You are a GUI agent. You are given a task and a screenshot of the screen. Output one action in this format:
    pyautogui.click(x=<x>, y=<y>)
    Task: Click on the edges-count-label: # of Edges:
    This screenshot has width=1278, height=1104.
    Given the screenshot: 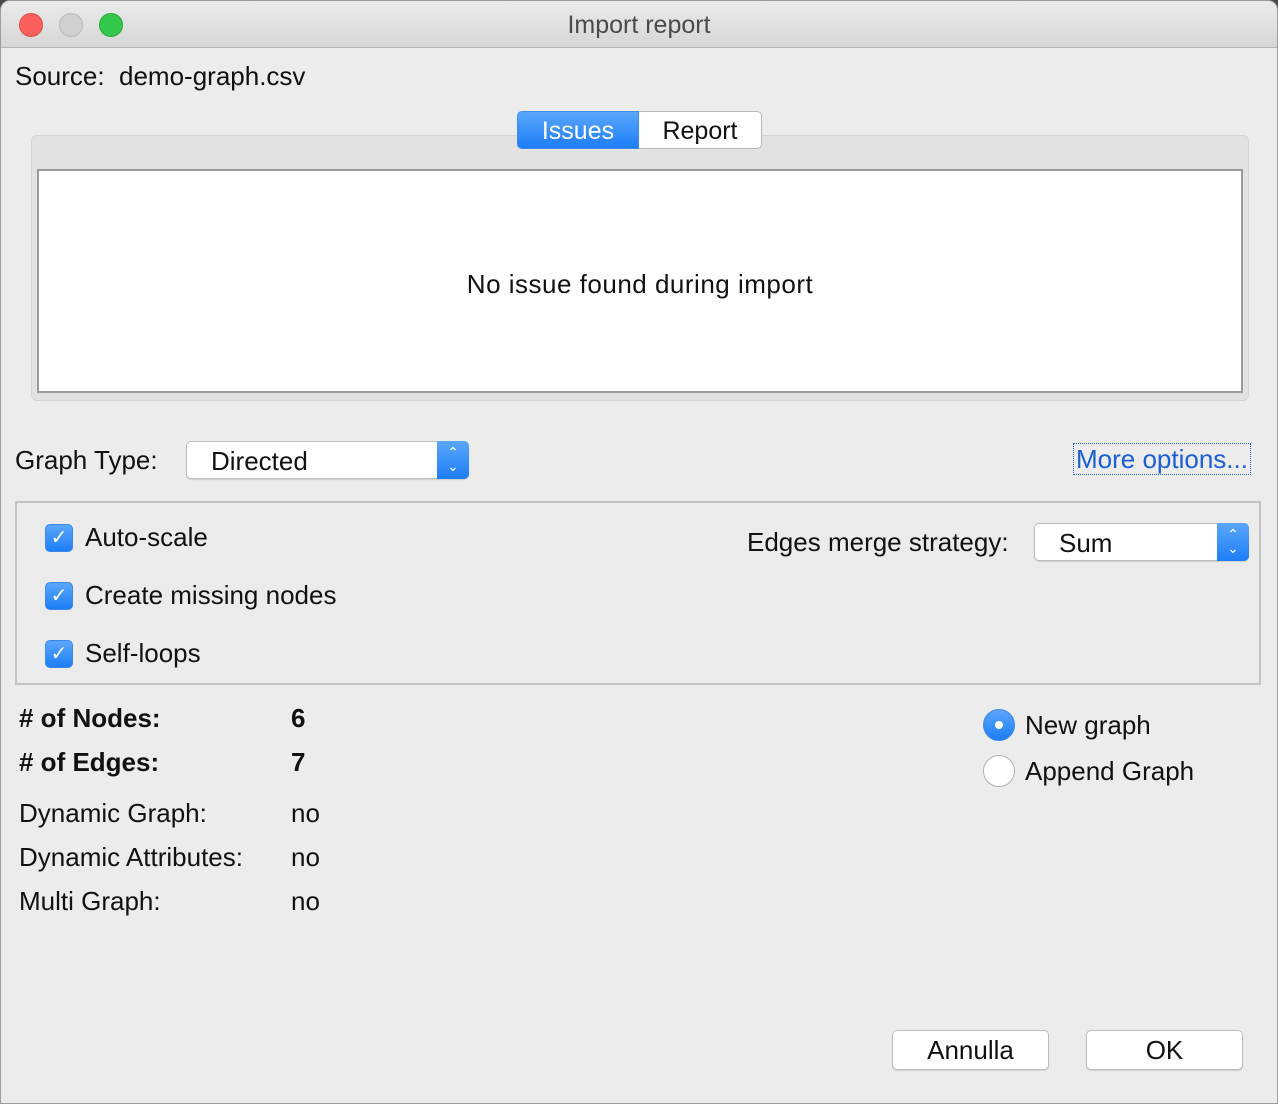 What is the action you would take?
    pyautogui.click(x=89, y=762)
    